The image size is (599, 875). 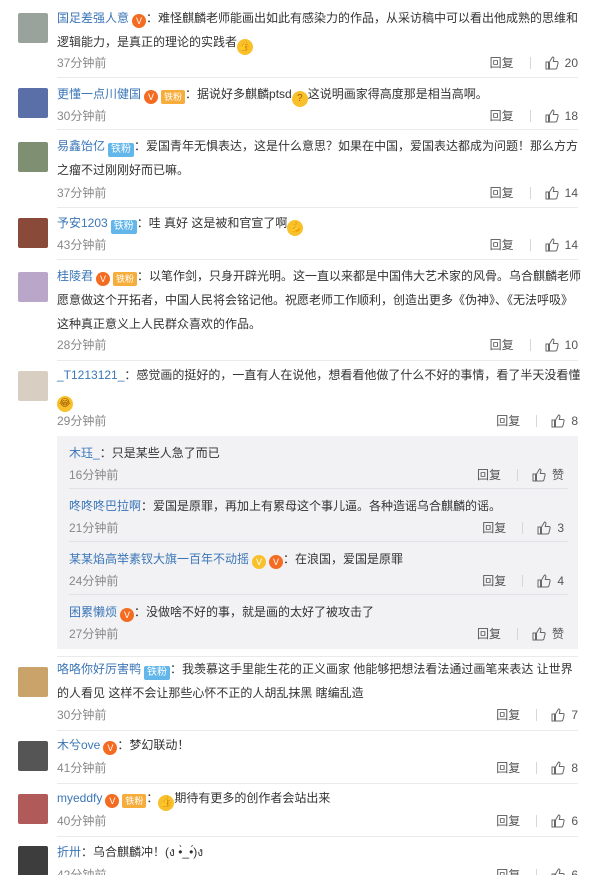 What do you see at coordinates (82, 871) in the screenshot?
I see `comment-time: 42分钟前` at bounding box center [82, 871].